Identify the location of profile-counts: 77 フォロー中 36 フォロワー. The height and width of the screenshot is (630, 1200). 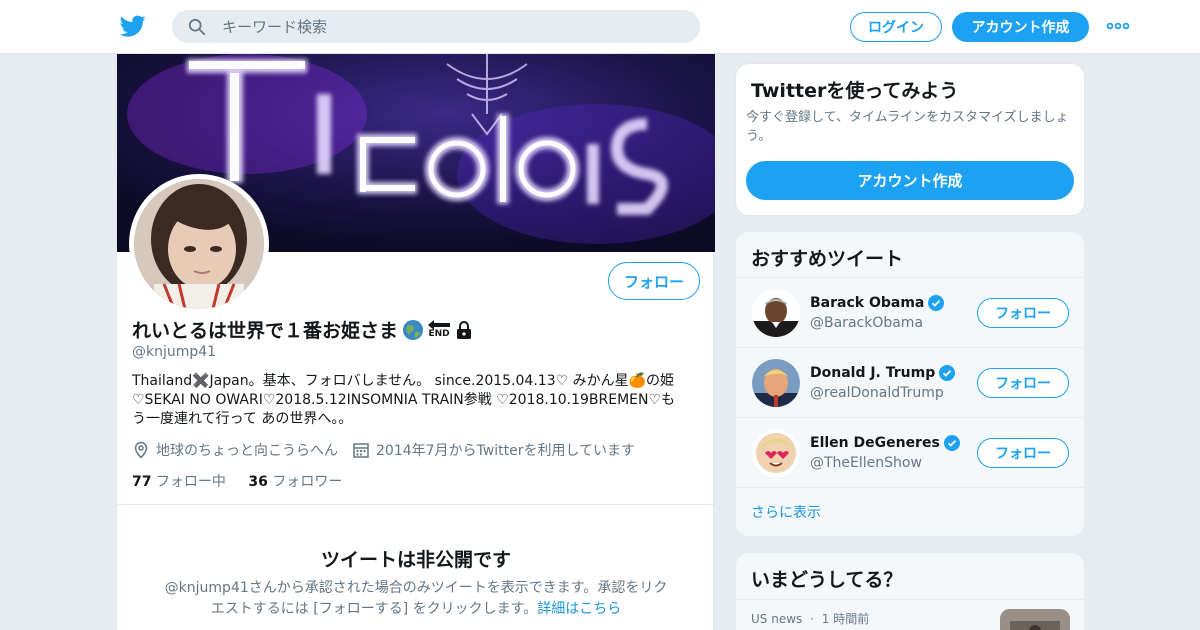
(237, 481).